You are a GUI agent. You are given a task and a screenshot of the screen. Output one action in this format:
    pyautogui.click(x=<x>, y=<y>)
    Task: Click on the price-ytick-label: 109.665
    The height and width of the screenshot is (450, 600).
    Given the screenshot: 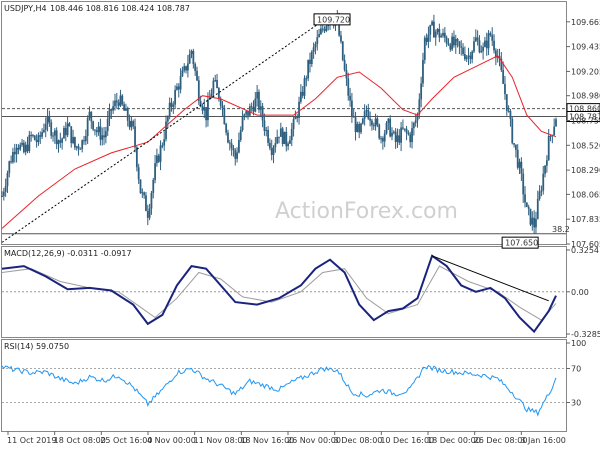 What is the action you would take?
    pyautogui.click(x=585, y=22)
    